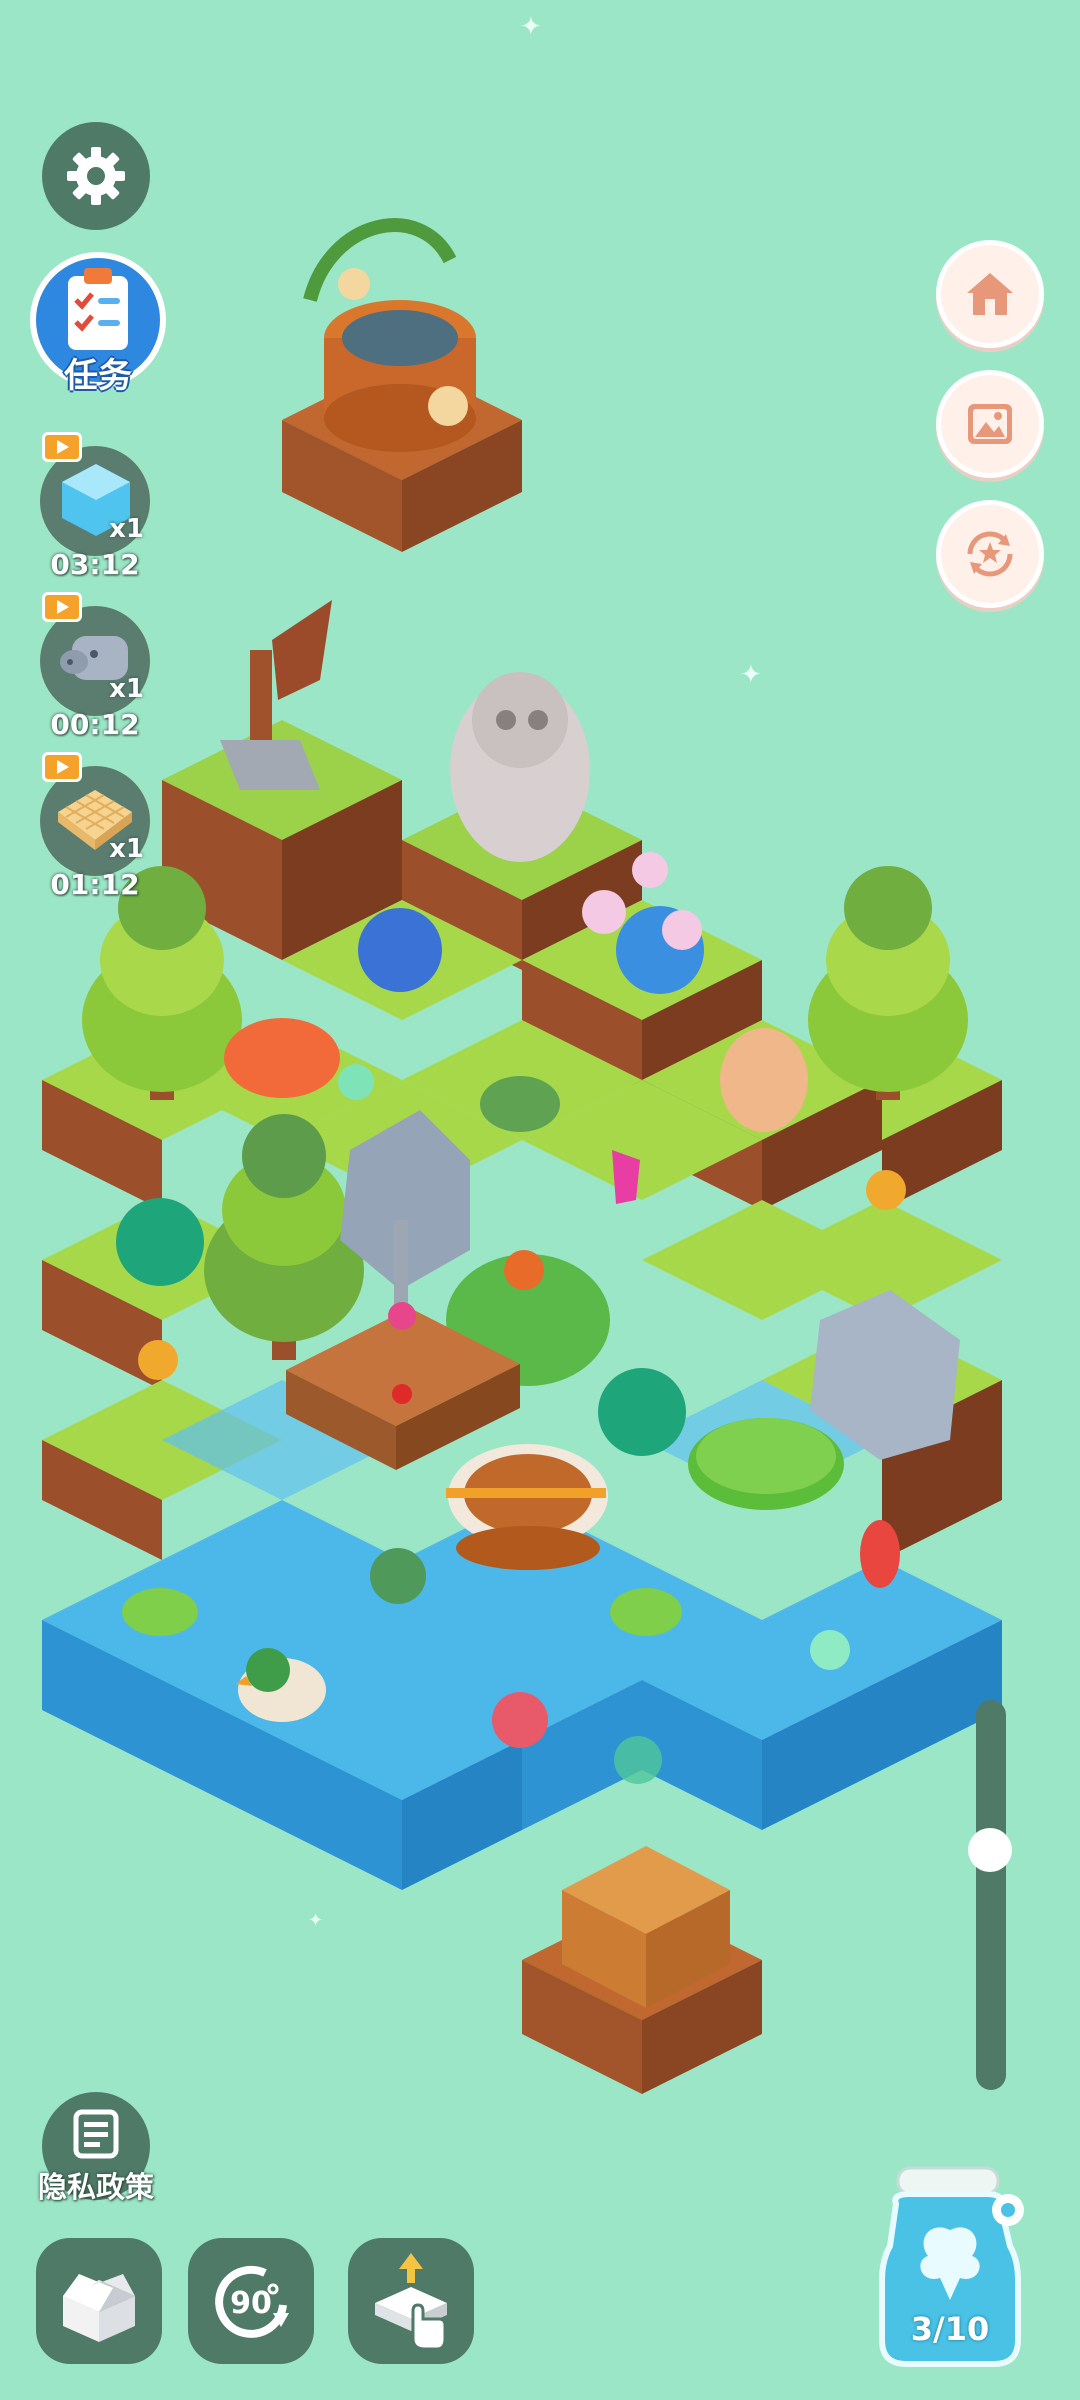  What do you see at coordinates (95, 666) in the screenshot?
I see `booster-robot-pig: x1 00:12` at bounding box center [95, 666].